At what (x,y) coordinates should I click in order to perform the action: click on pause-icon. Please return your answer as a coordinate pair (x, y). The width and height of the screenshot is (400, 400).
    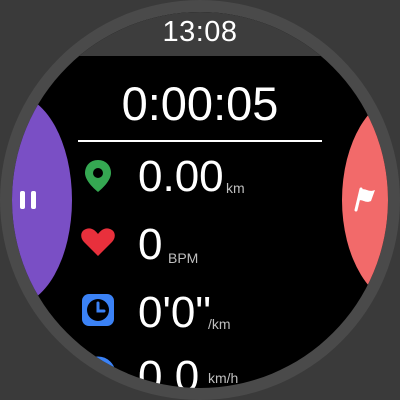
    Looking at the image, I should click on (28, 200).